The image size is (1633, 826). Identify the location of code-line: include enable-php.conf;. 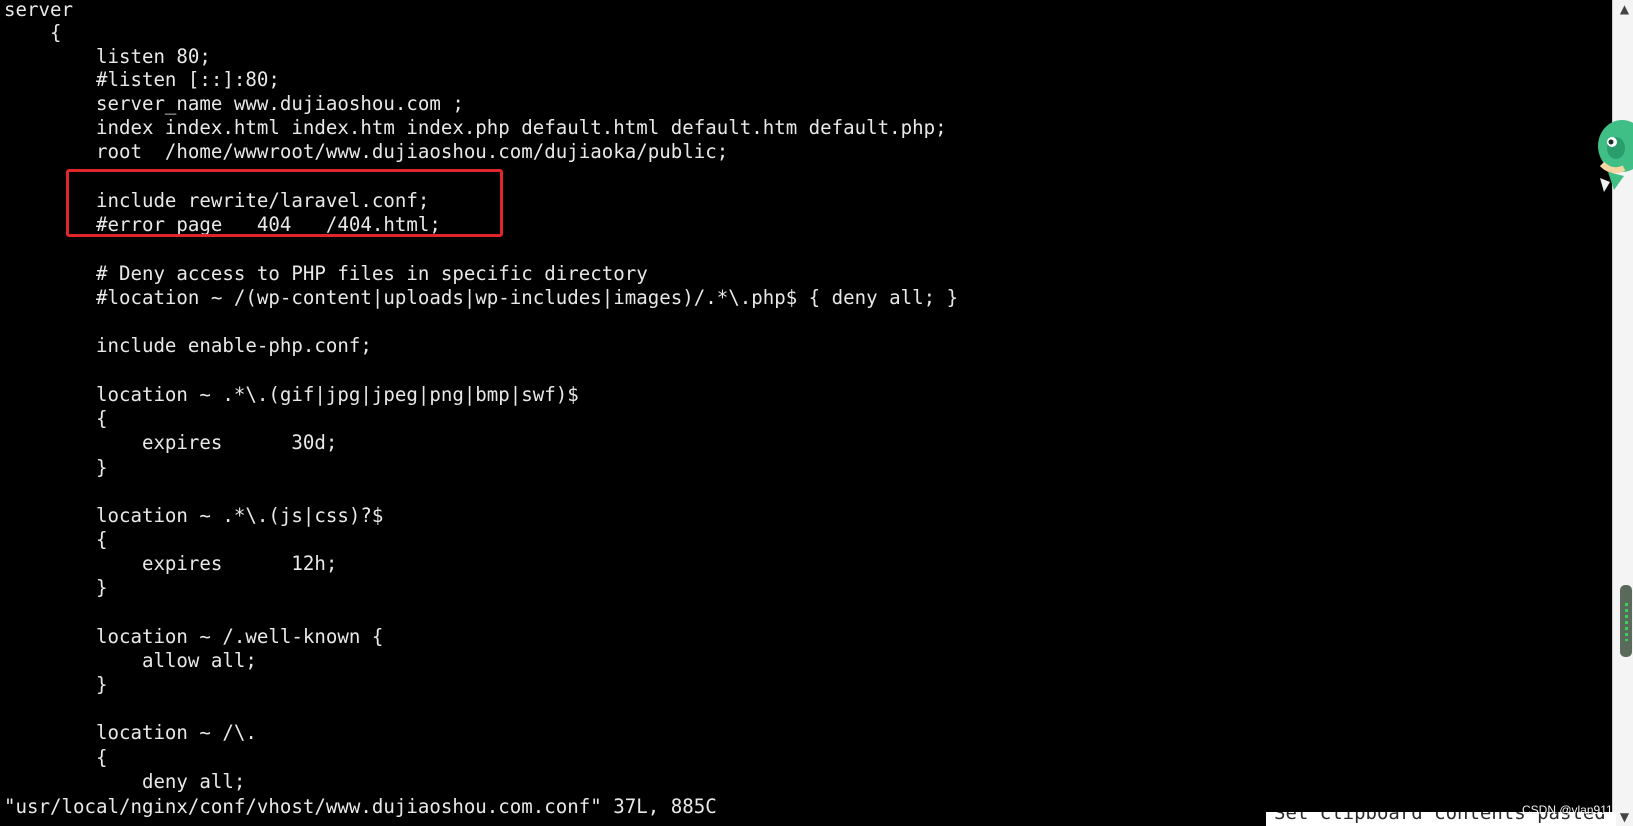
(188, 345).